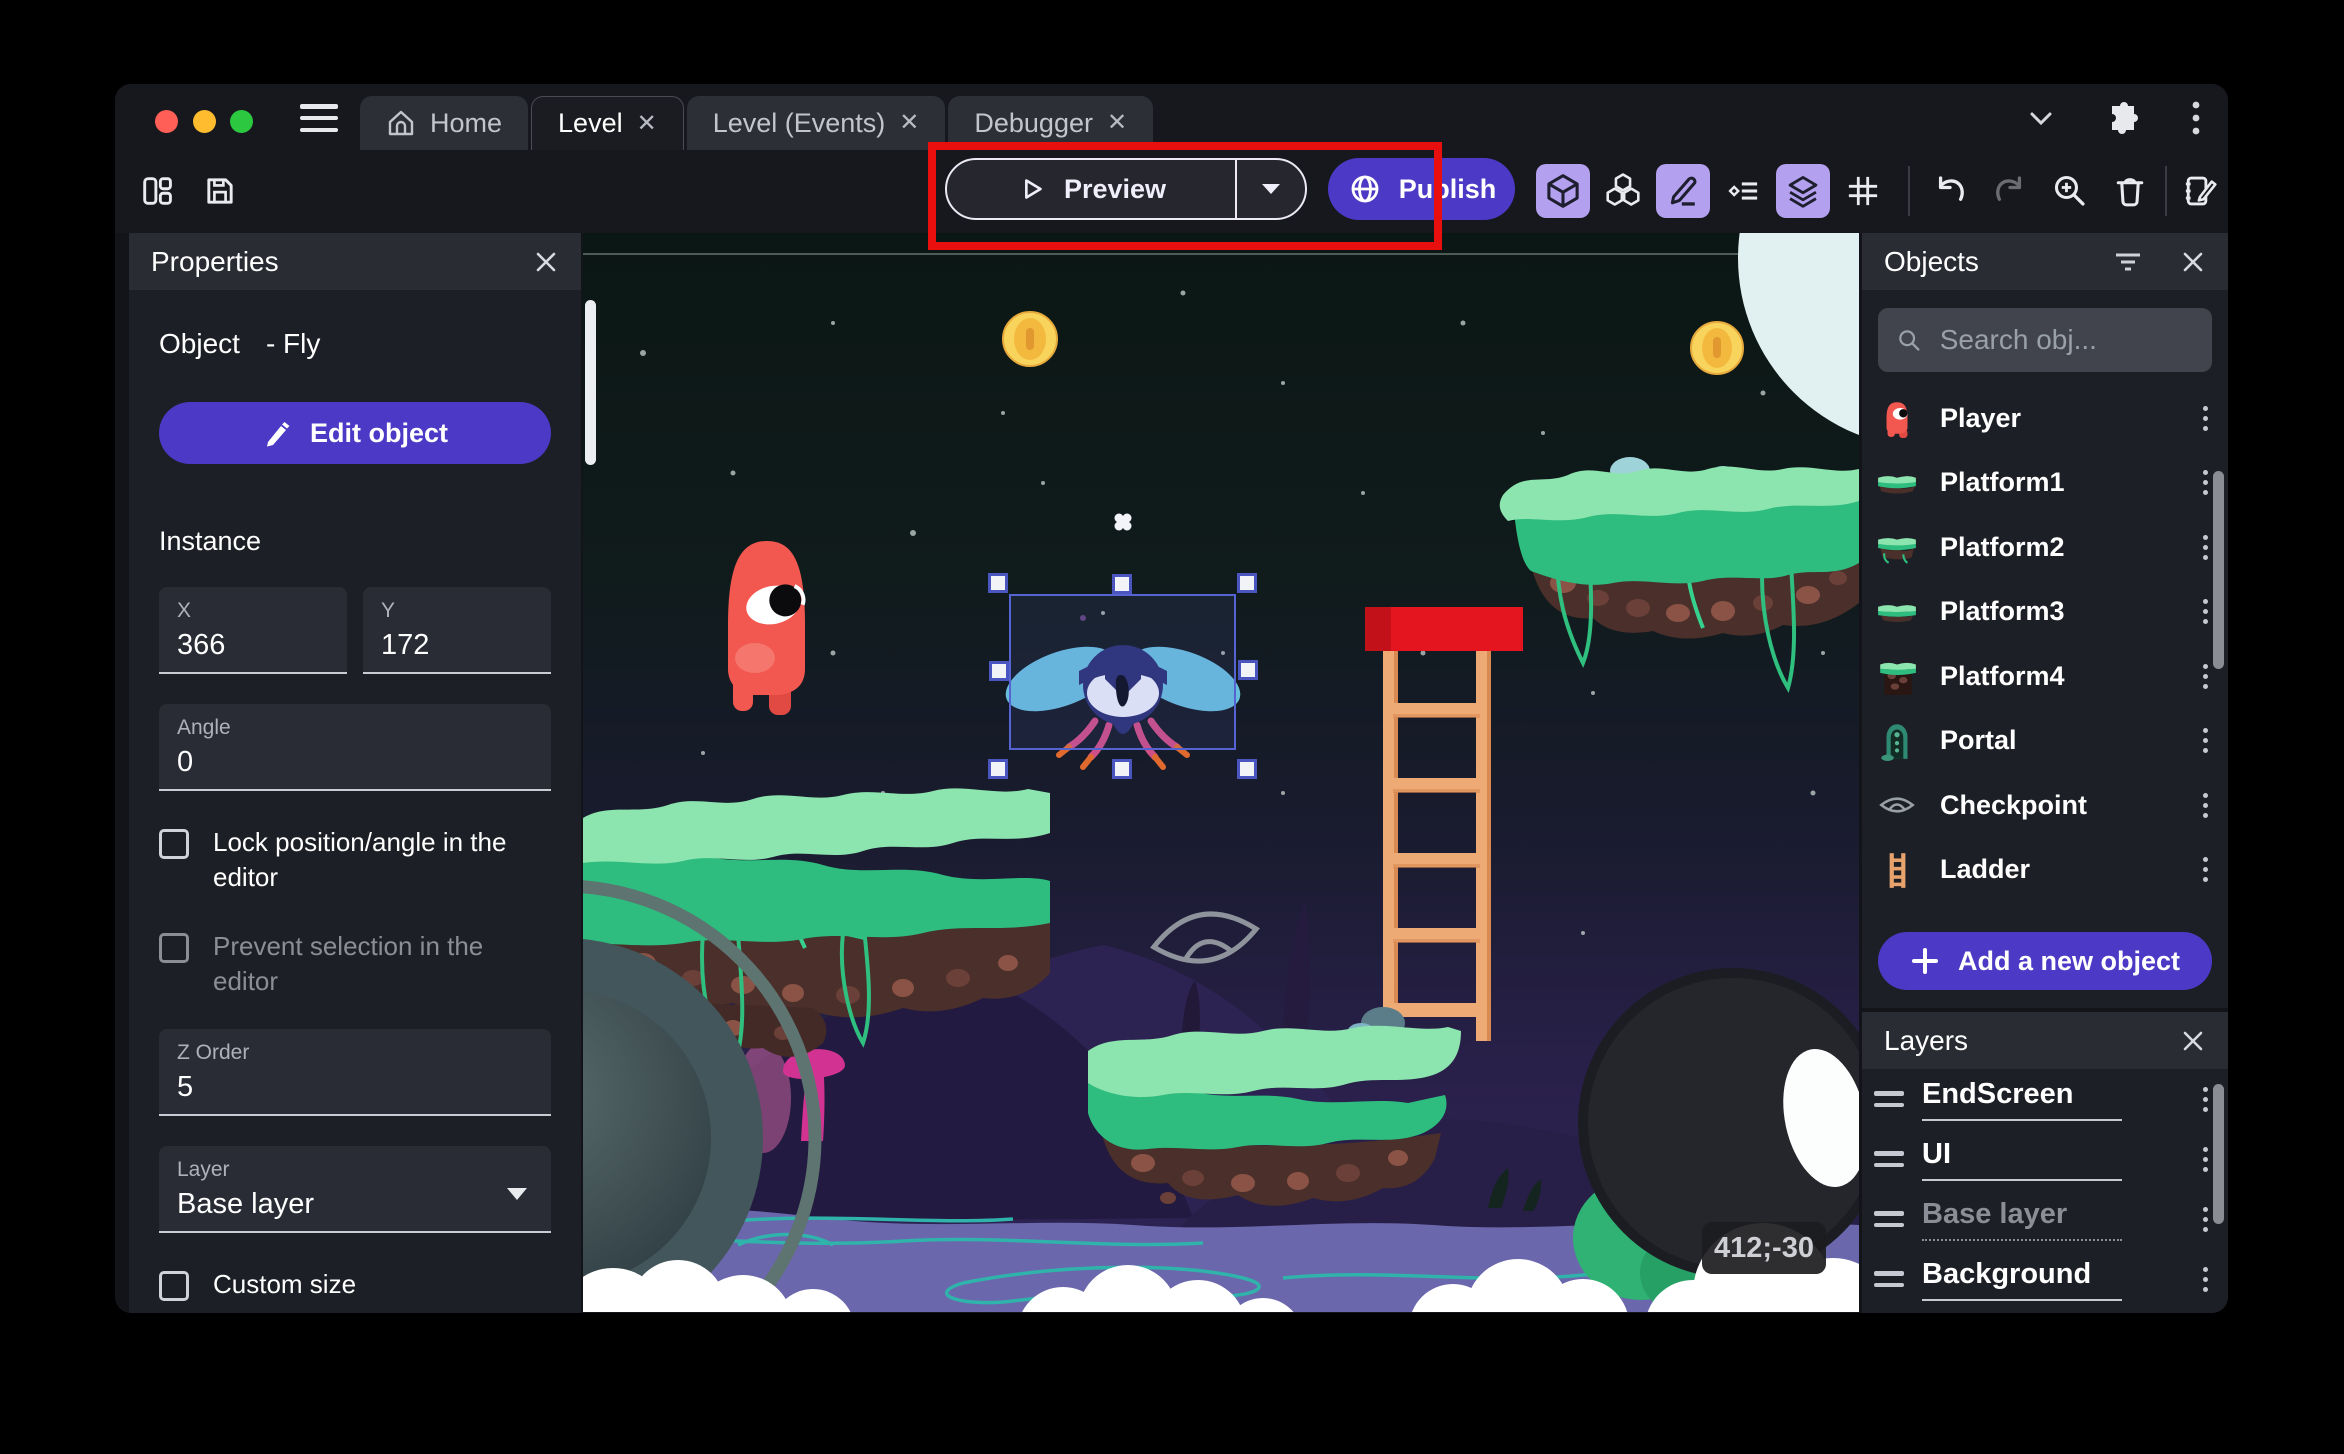 Image resolution: width=2344 pixels, height=1454 pixels. What do you see at coordinates (1122, 672) in the screenshot?
I see `selection-rectangle` at bounding box center [1122, 672].